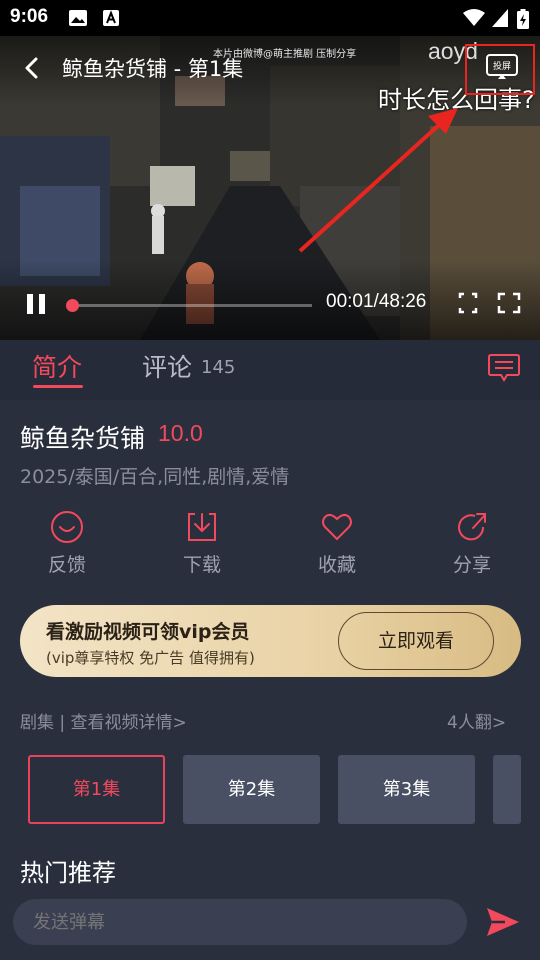 The height and width of the screenshot is (960, 540). What do you see at coordinates (68, 873) in the screenshot?
I see `hot-recommend-title: 热门推荐` at bounding box center [68, 873].